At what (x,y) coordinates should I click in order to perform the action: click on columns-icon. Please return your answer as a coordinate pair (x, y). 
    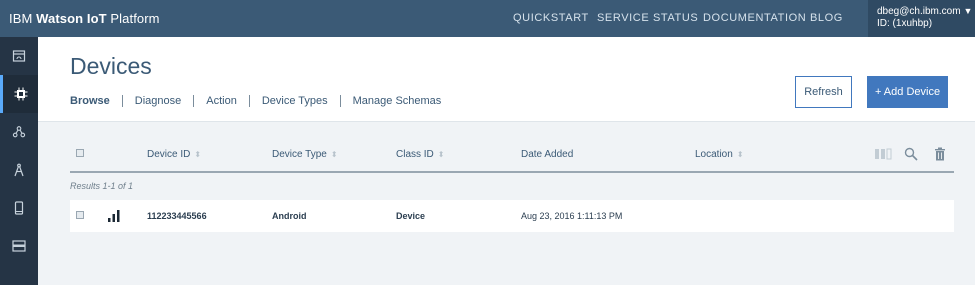
    Looking at the image, I should click on (883, 154).